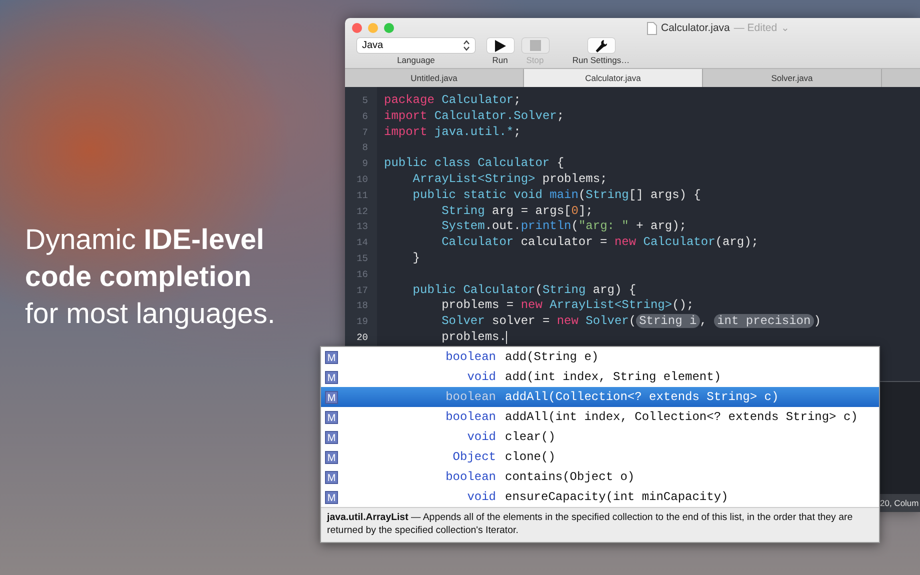 This screenshot has width=920, height=575. What do you see at coordinates (473, 338) in the screenshot?
I see `code-line: problems.` at bounding box center [473, 338].